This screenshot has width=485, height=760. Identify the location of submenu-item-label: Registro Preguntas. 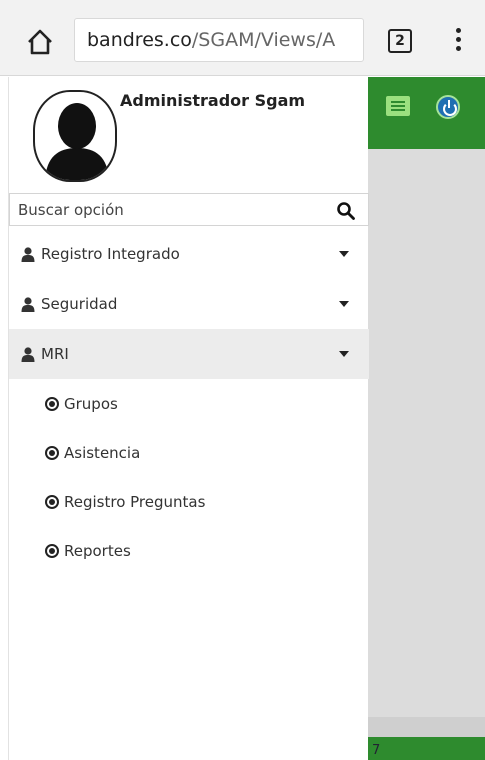
(135, 501).